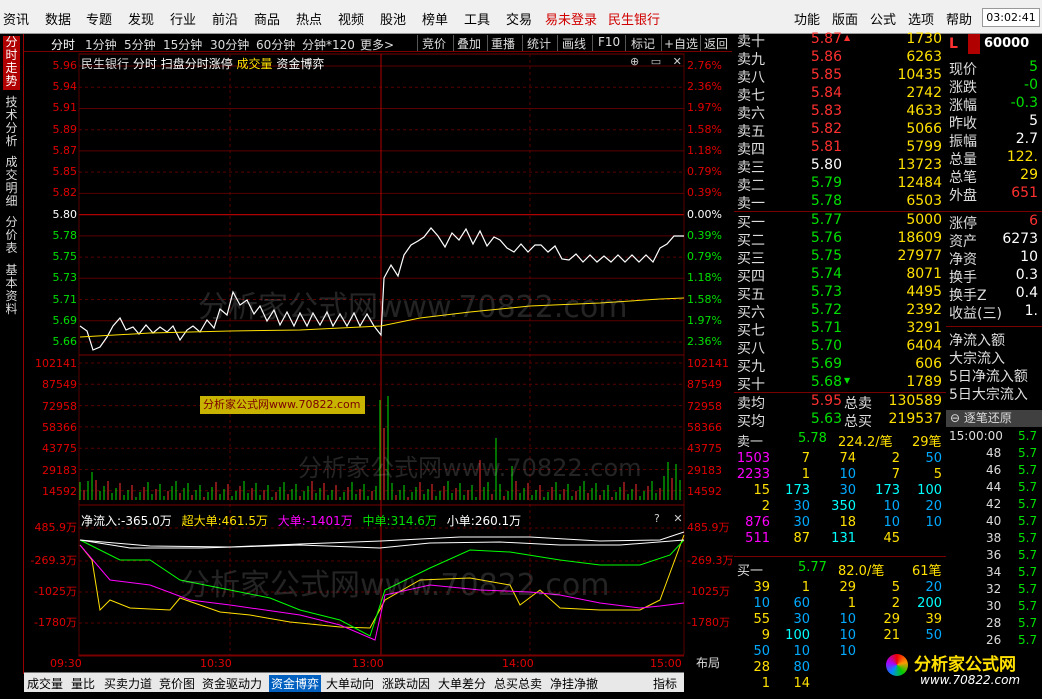 The width and height of the screenshot is (1042, 699). What do you see at coordinates (840, 402) in the screenshot?
I see `average-row: 卖均 5.95 总卖 130589` at bounding box center [840, 402].